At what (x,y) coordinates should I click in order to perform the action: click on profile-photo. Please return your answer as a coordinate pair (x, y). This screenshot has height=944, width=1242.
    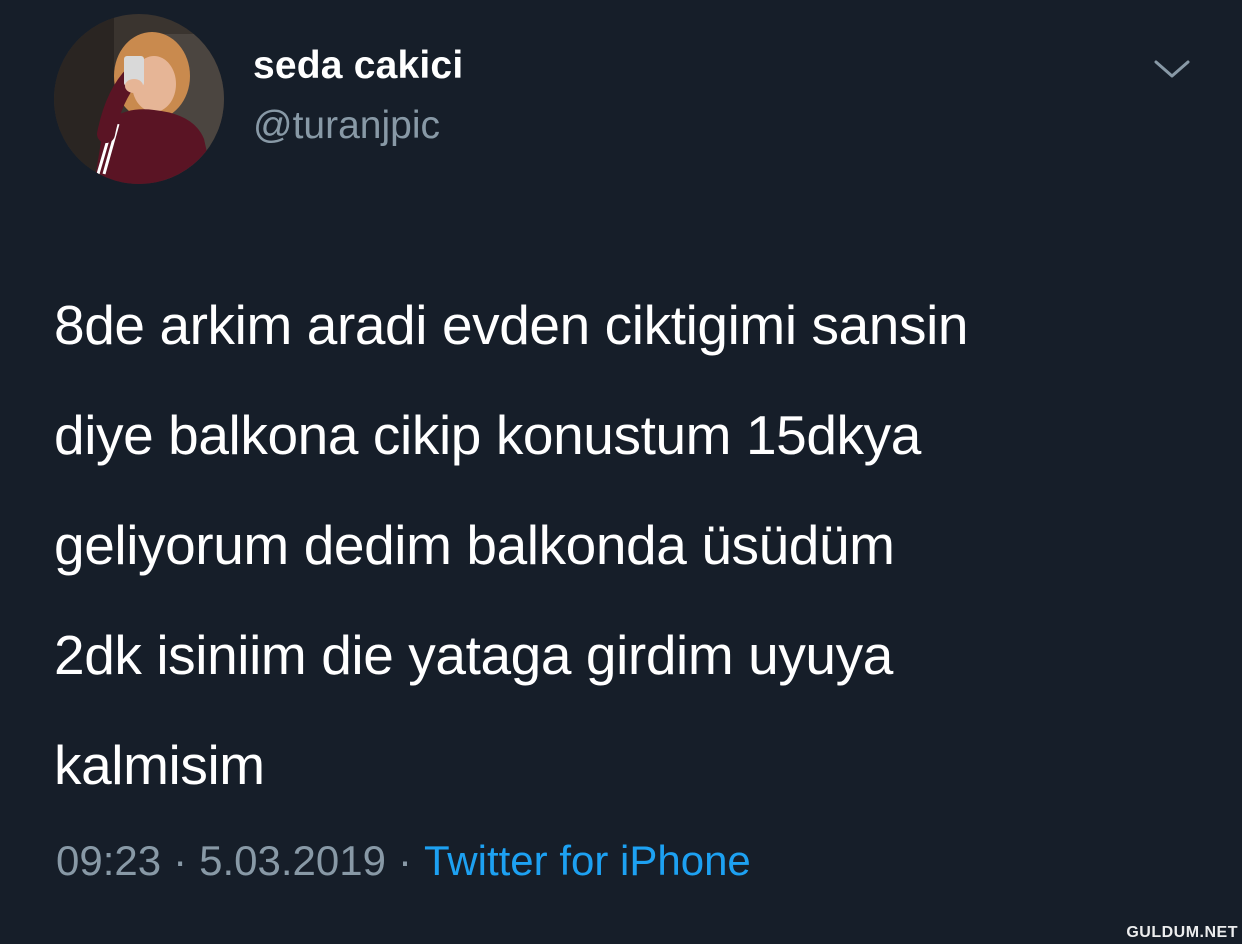
    Looking at the image, I should click on (139, 99).